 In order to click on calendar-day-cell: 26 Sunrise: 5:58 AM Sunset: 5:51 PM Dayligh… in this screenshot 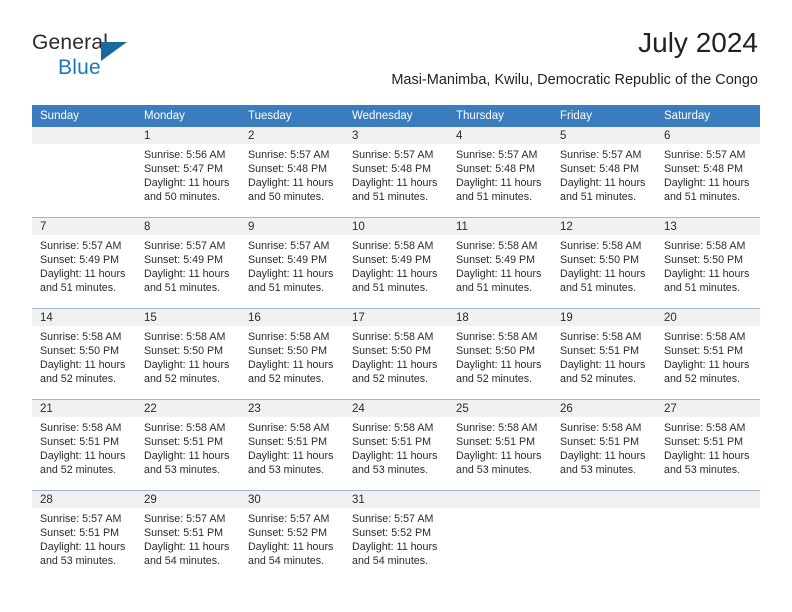, I will do `click(604, 445)`.